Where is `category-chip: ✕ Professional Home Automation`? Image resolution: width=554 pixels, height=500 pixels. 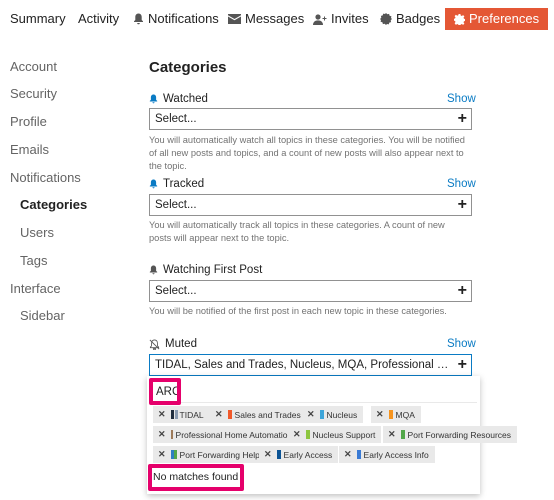 category-chip: ✕ Professional Home Automation is located at coordinates (226, 434).